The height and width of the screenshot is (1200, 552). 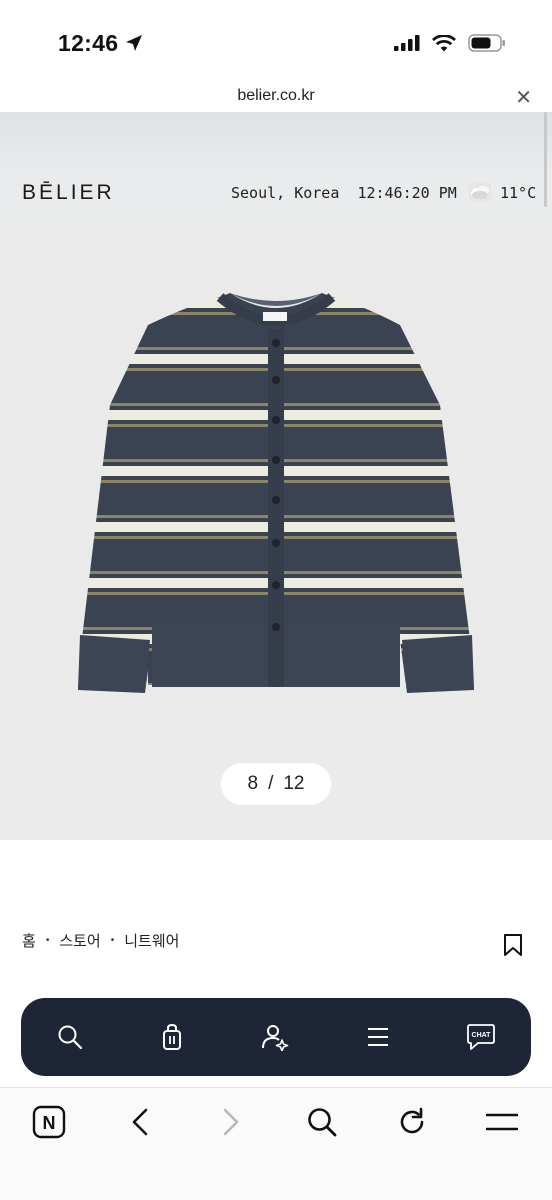 I want to click on toolbar-search-button, so click(x=322, y=1122).